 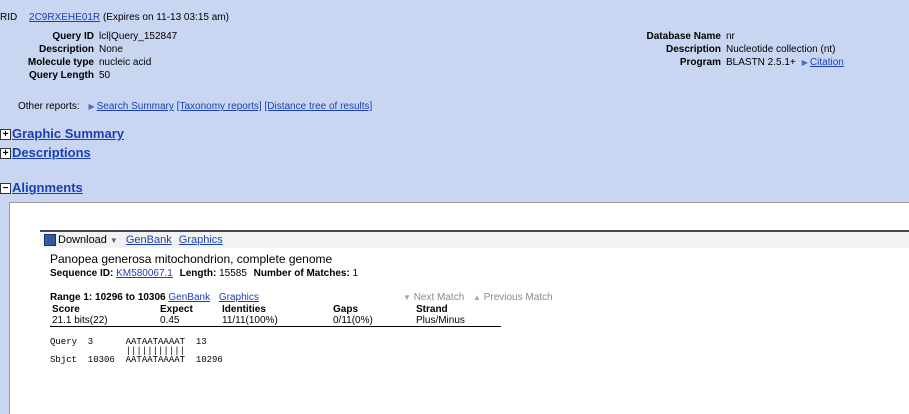 What do you see at coordinates (47, 187) in the screenshot?
I see `alignments-link: Alignments` at bounding box center [47, 187].